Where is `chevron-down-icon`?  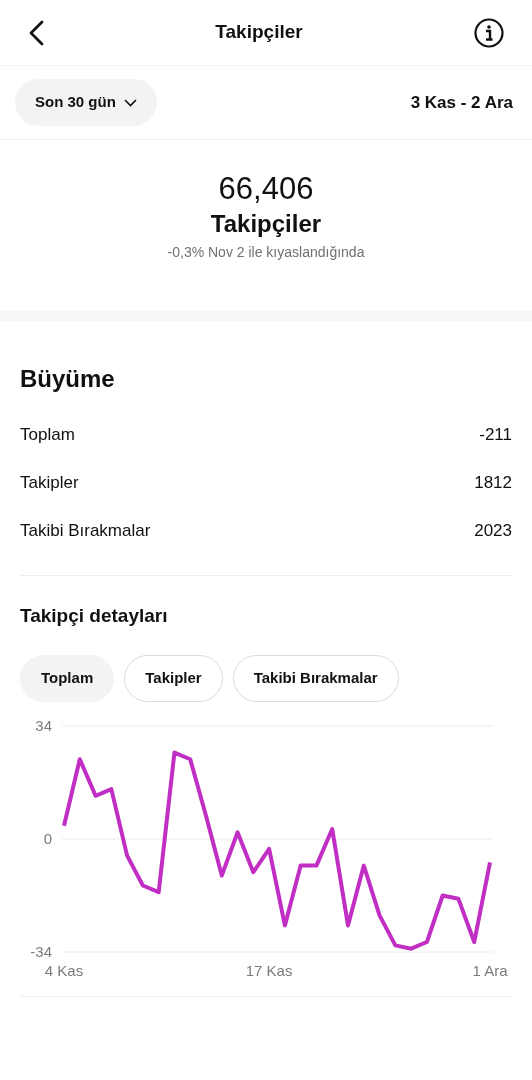 chevron-down-icon is located at coordinates (130, 102).